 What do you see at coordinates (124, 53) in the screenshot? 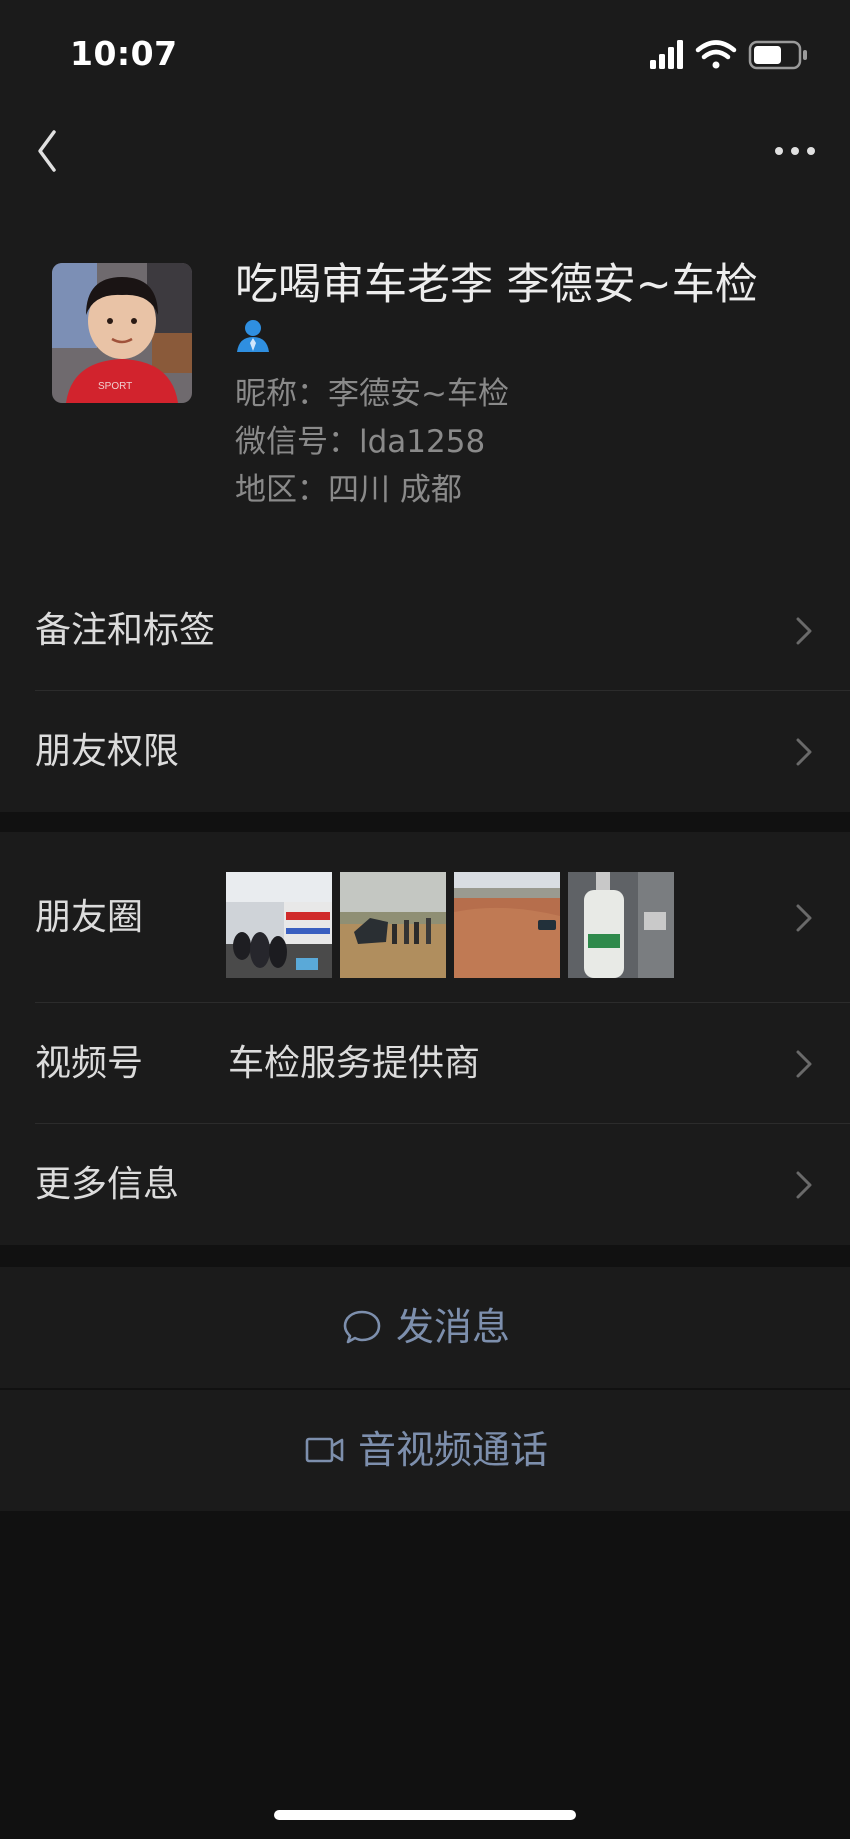
I see `status-time: 10:07` at bounding box center [124, 53].